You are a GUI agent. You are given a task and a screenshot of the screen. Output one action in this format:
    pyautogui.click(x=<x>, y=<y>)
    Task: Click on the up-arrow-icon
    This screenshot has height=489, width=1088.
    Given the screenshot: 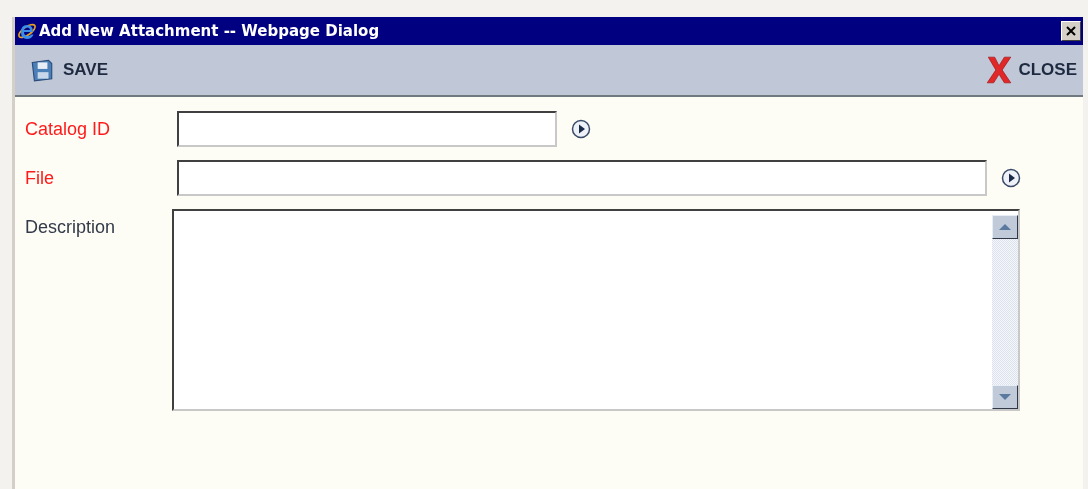 What is the action you would take?
    pyautogui.click(x=1005, y=227)
    